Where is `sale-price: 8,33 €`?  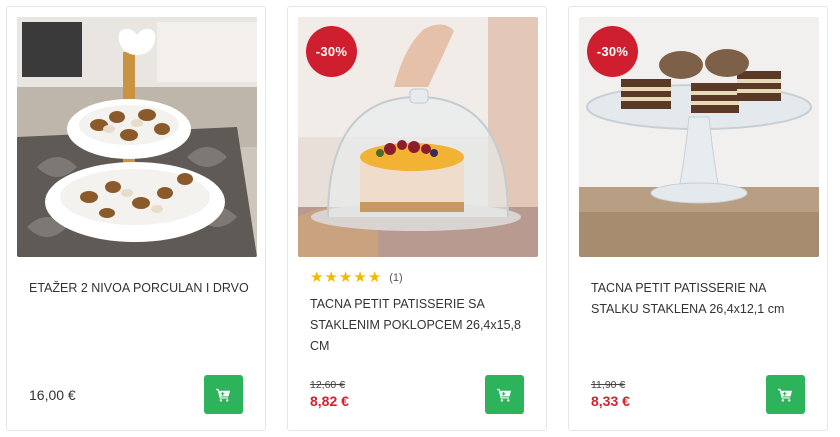
sale-price: 8,33 € is located at coordinates (610, 401).